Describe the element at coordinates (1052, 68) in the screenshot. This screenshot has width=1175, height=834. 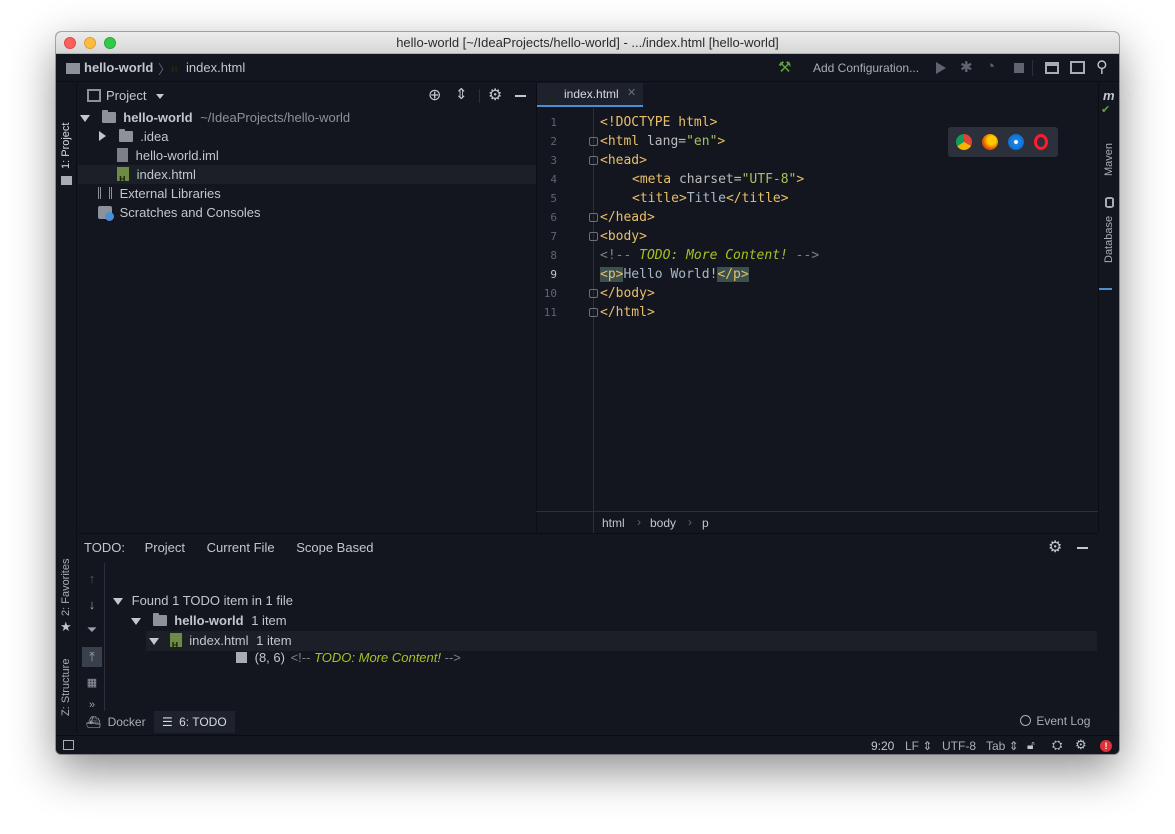
I see `project-structure-icon` at that location.